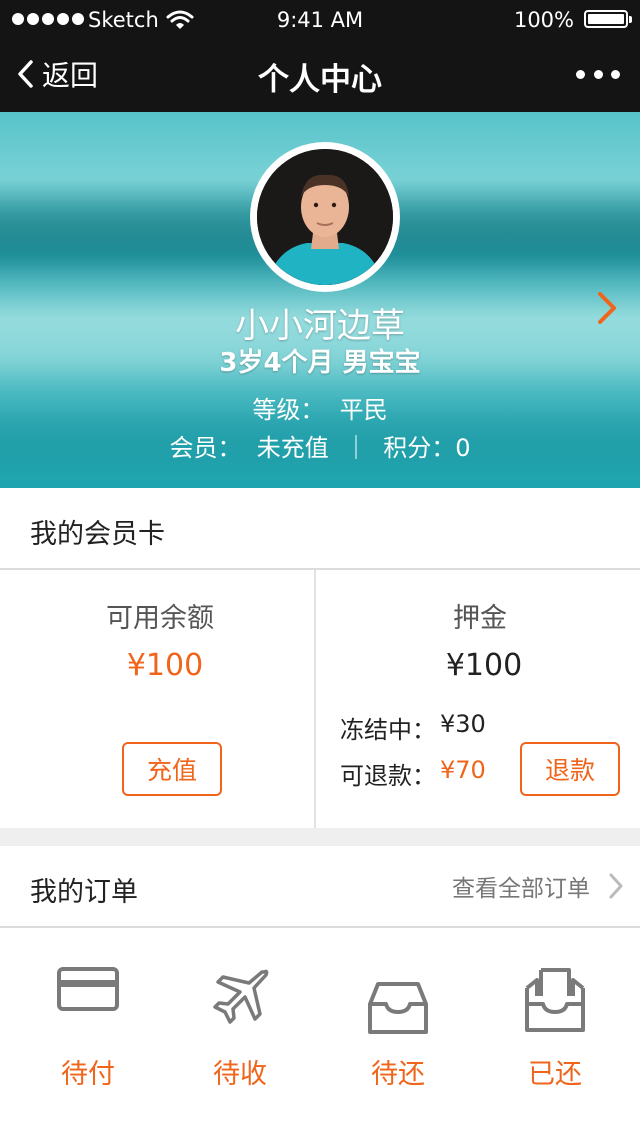 The image size is (640, 1136). I want to click on view-all-orders-link: 查看全部订单, so click(538, 886).